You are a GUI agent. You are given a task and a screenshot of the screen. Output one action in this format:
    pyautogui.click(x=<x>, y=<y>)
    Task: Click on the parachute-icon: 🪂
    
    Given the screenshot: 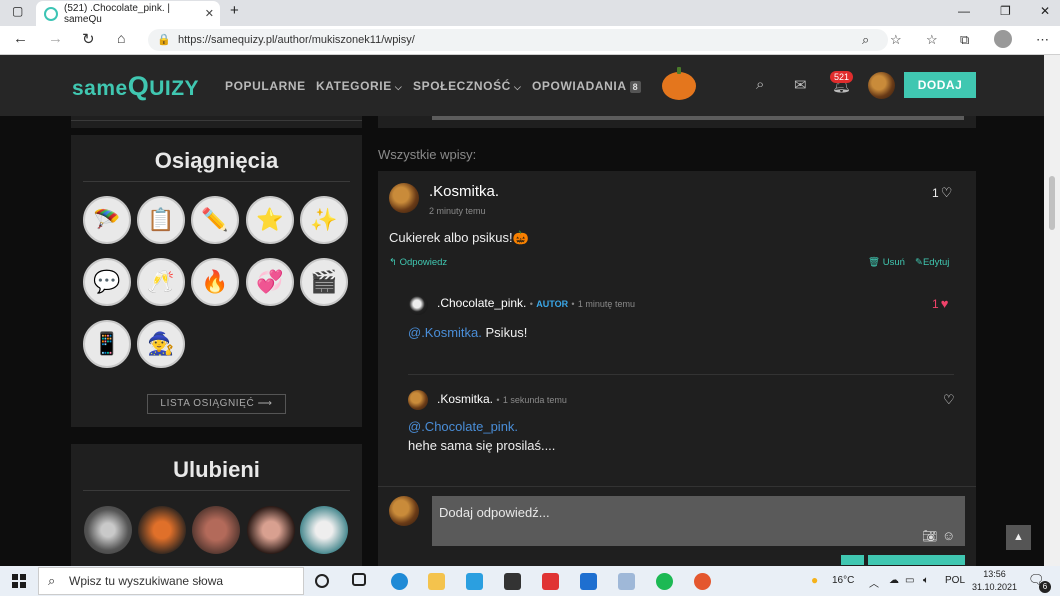 What is the action you would take?
    pyautogui.click(x=107, y=220)
    